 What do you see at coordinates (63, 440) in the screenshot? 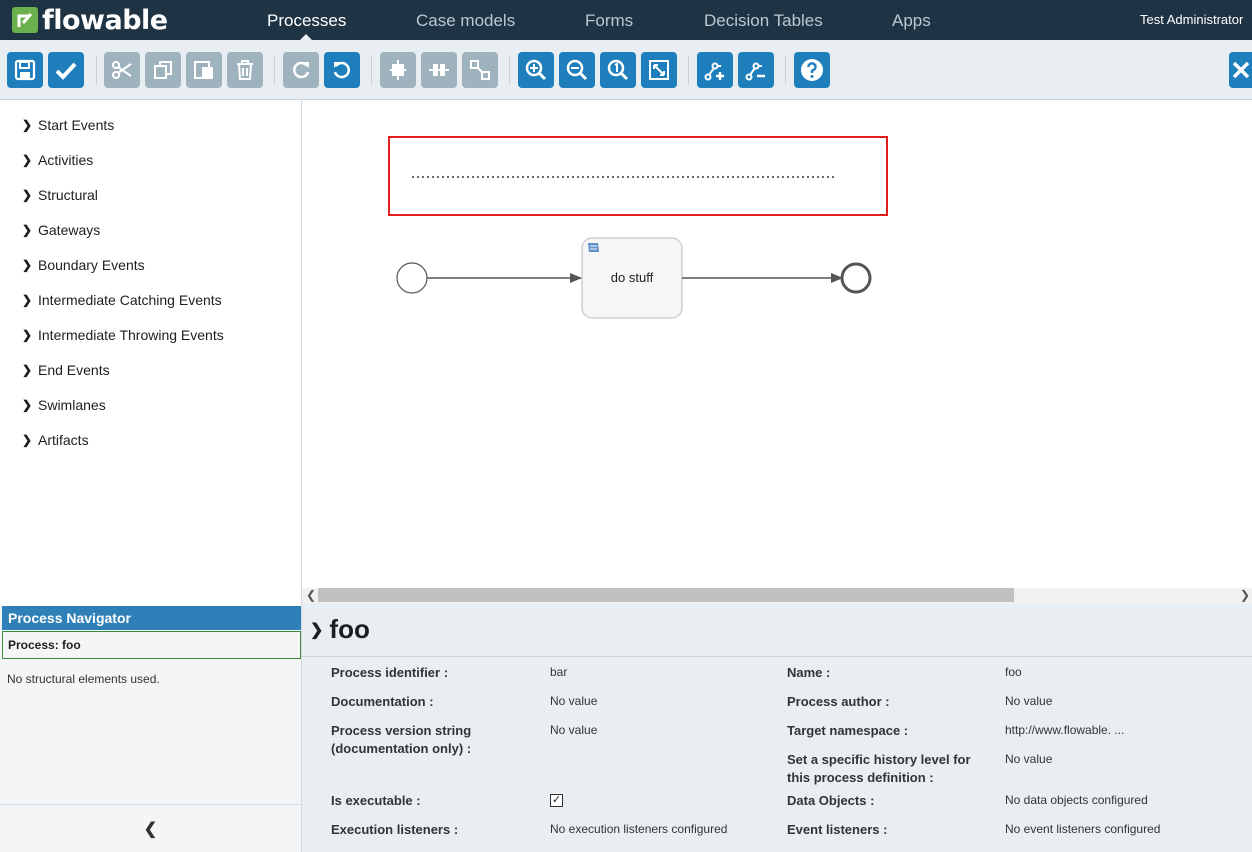
I see `palette-group-label: Artifacts` at bounding box center [63, 440].